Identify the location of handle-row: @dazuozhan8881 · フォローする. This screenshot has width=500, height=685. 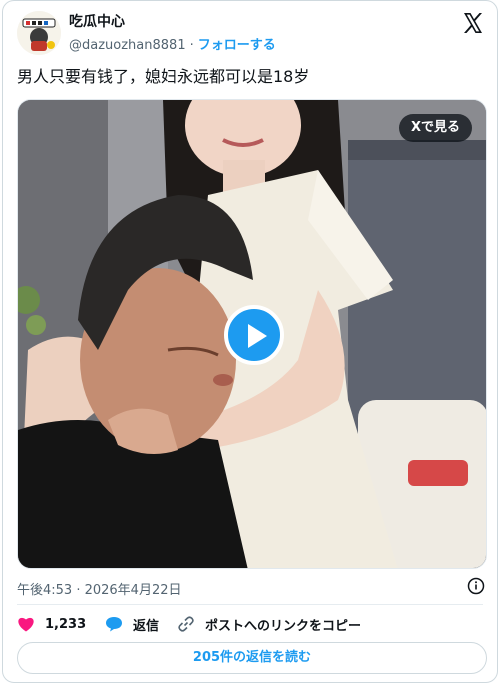
(172, 43).